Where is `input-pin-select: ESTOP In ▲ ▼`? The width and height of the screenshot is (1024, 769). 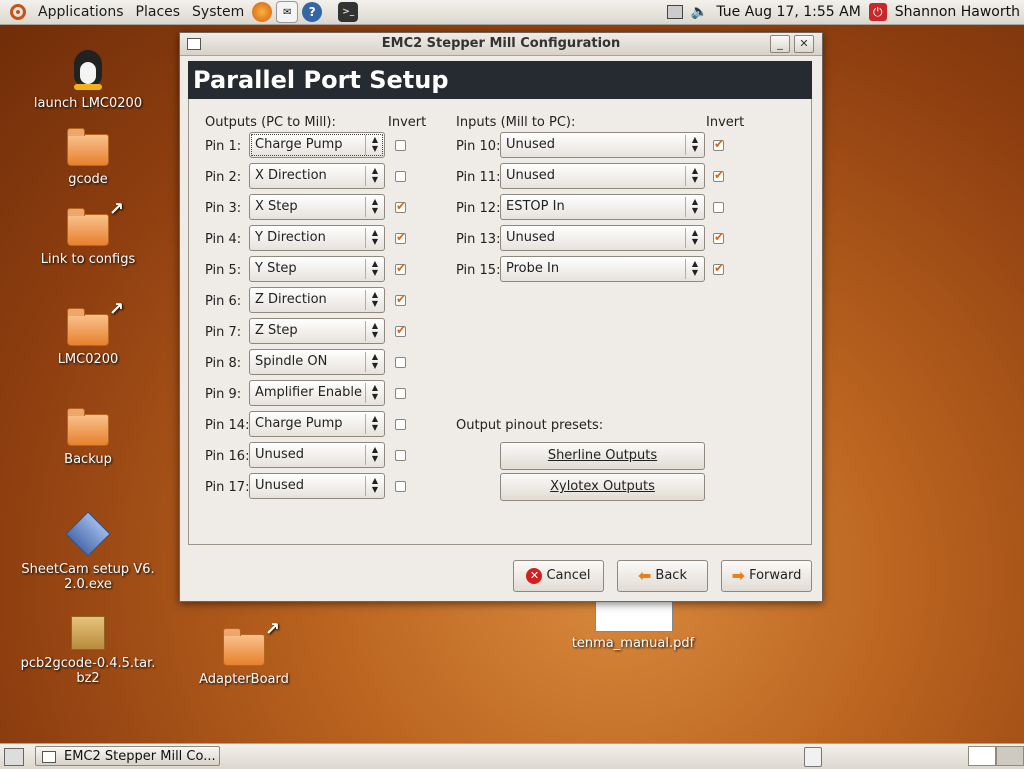
input-pin-select: ESTOP In ▲ ▼ is located at coordinates (602, 207).